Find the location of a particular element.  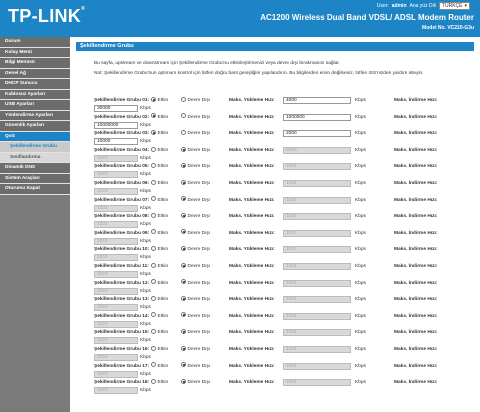

sidebar-item: Durum is located at coordinates (35, 42).